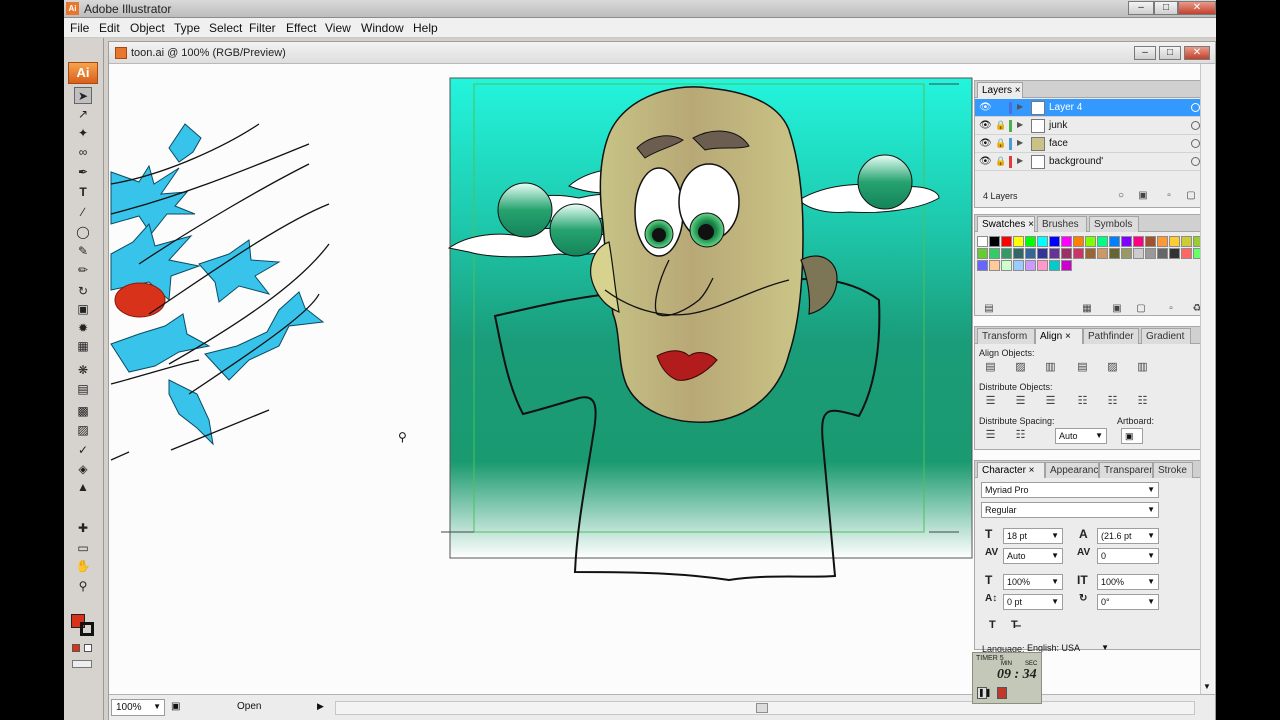  What do you see at coordinates (262, 28) in the screenshot?
I see `menu-filter: Filter` at bounding box center [262, 28].